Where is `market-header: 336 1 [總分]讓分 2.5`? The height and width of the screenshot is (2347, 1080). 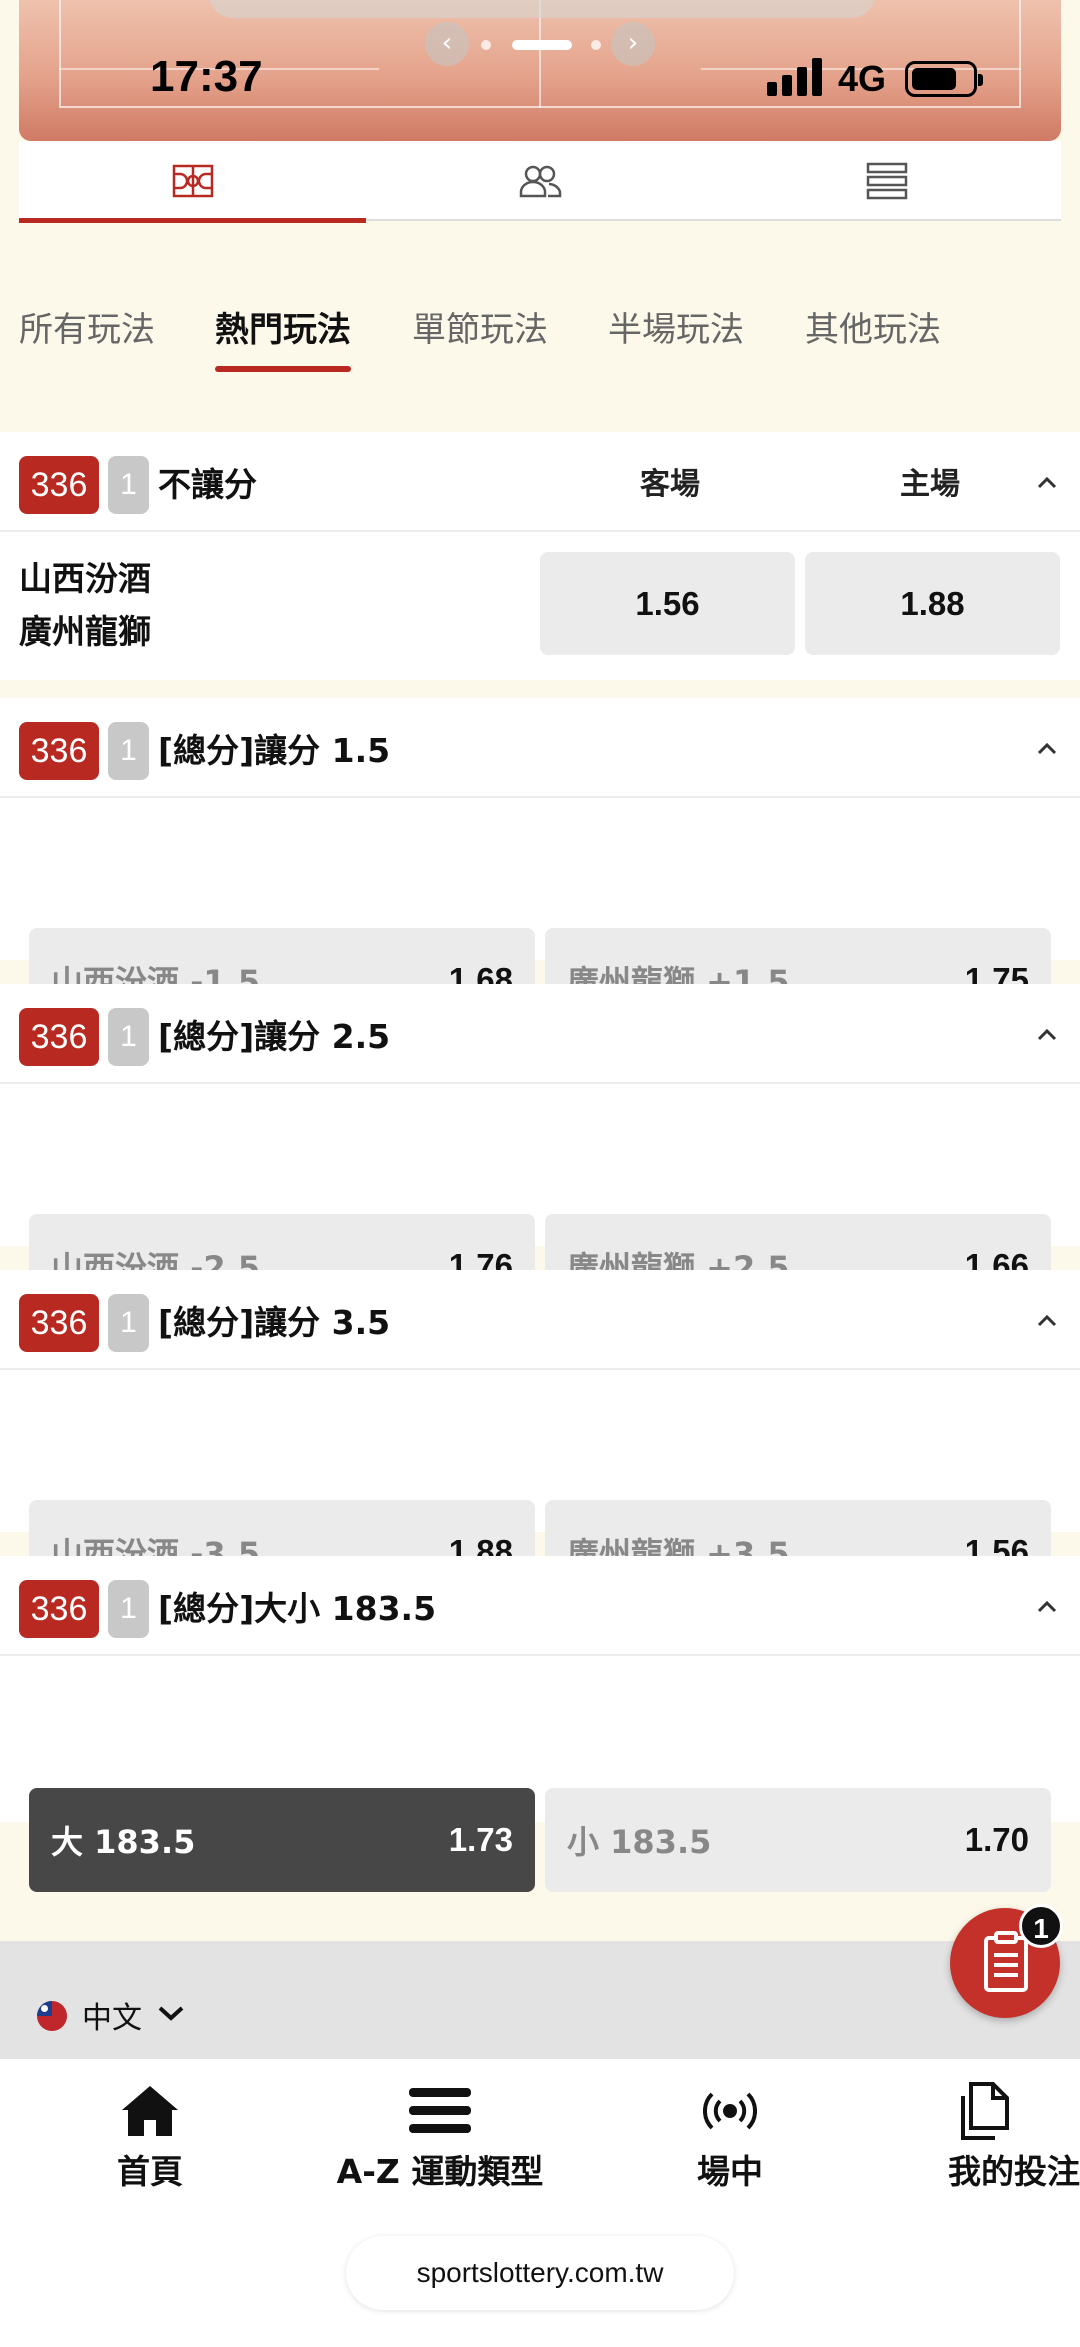 market-header: 336 1 [總分]讓分 2.5 is located at coordinates (540, 1034).